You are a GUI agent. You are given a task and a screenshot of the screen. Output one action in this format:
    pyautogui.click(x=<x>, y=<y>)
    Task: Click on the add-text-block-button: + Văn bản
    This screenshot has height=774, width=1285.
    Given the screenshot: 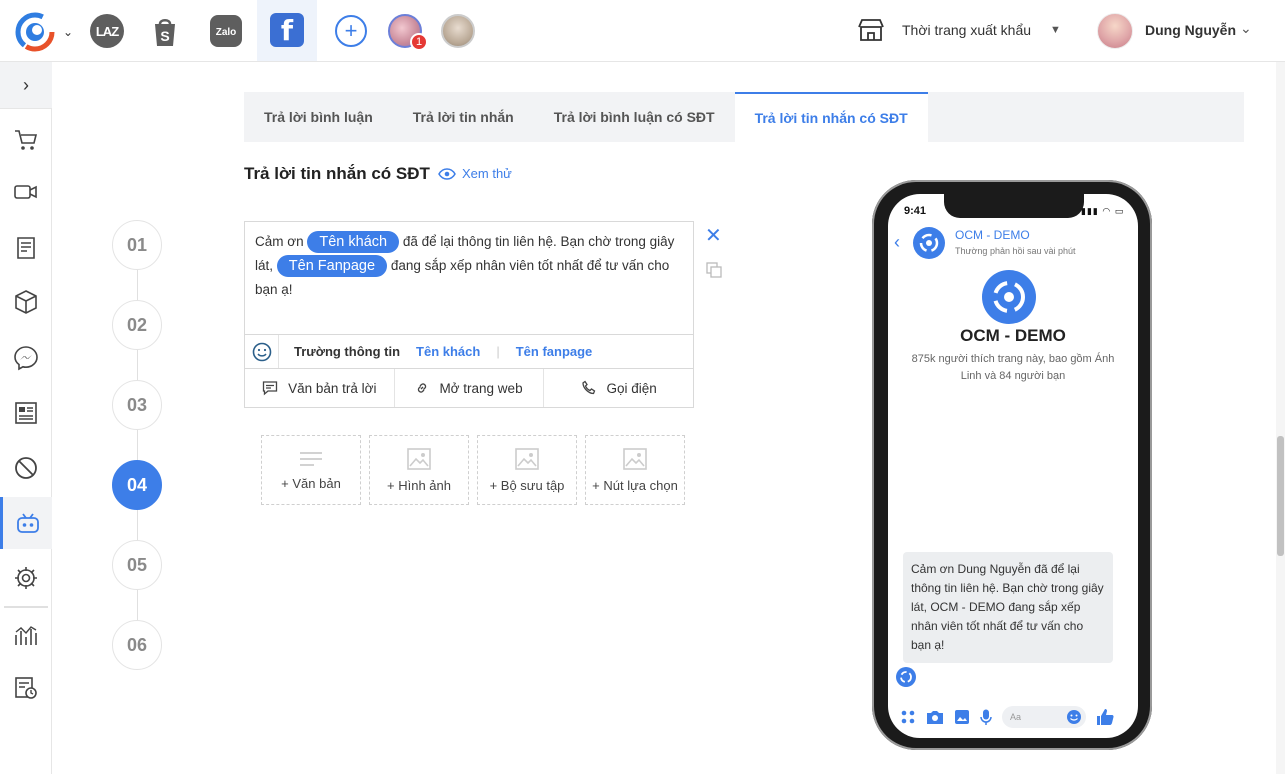 What is the action you would take?
    pyautogui.click(x=311, y=470)
    